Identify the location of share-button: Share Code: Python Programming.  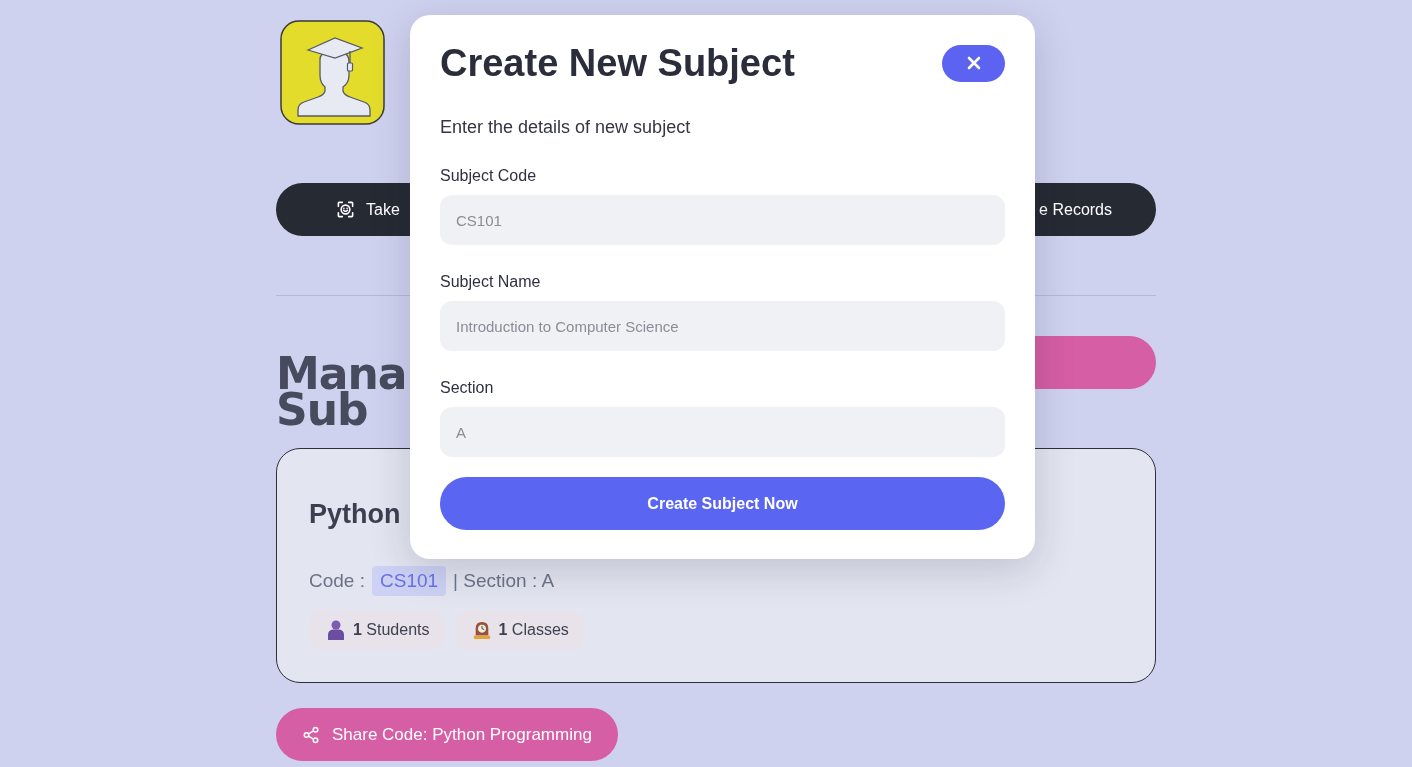
(447, 734).